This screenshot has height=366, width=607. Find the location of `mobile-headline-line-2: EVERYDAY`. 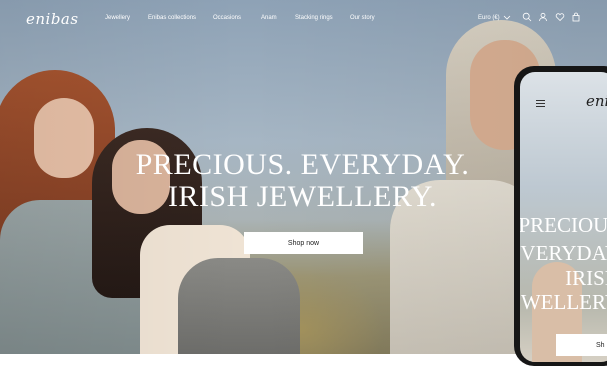

mobile-headline-line-2: EVERYDAY is located at coordinates (563, 253).